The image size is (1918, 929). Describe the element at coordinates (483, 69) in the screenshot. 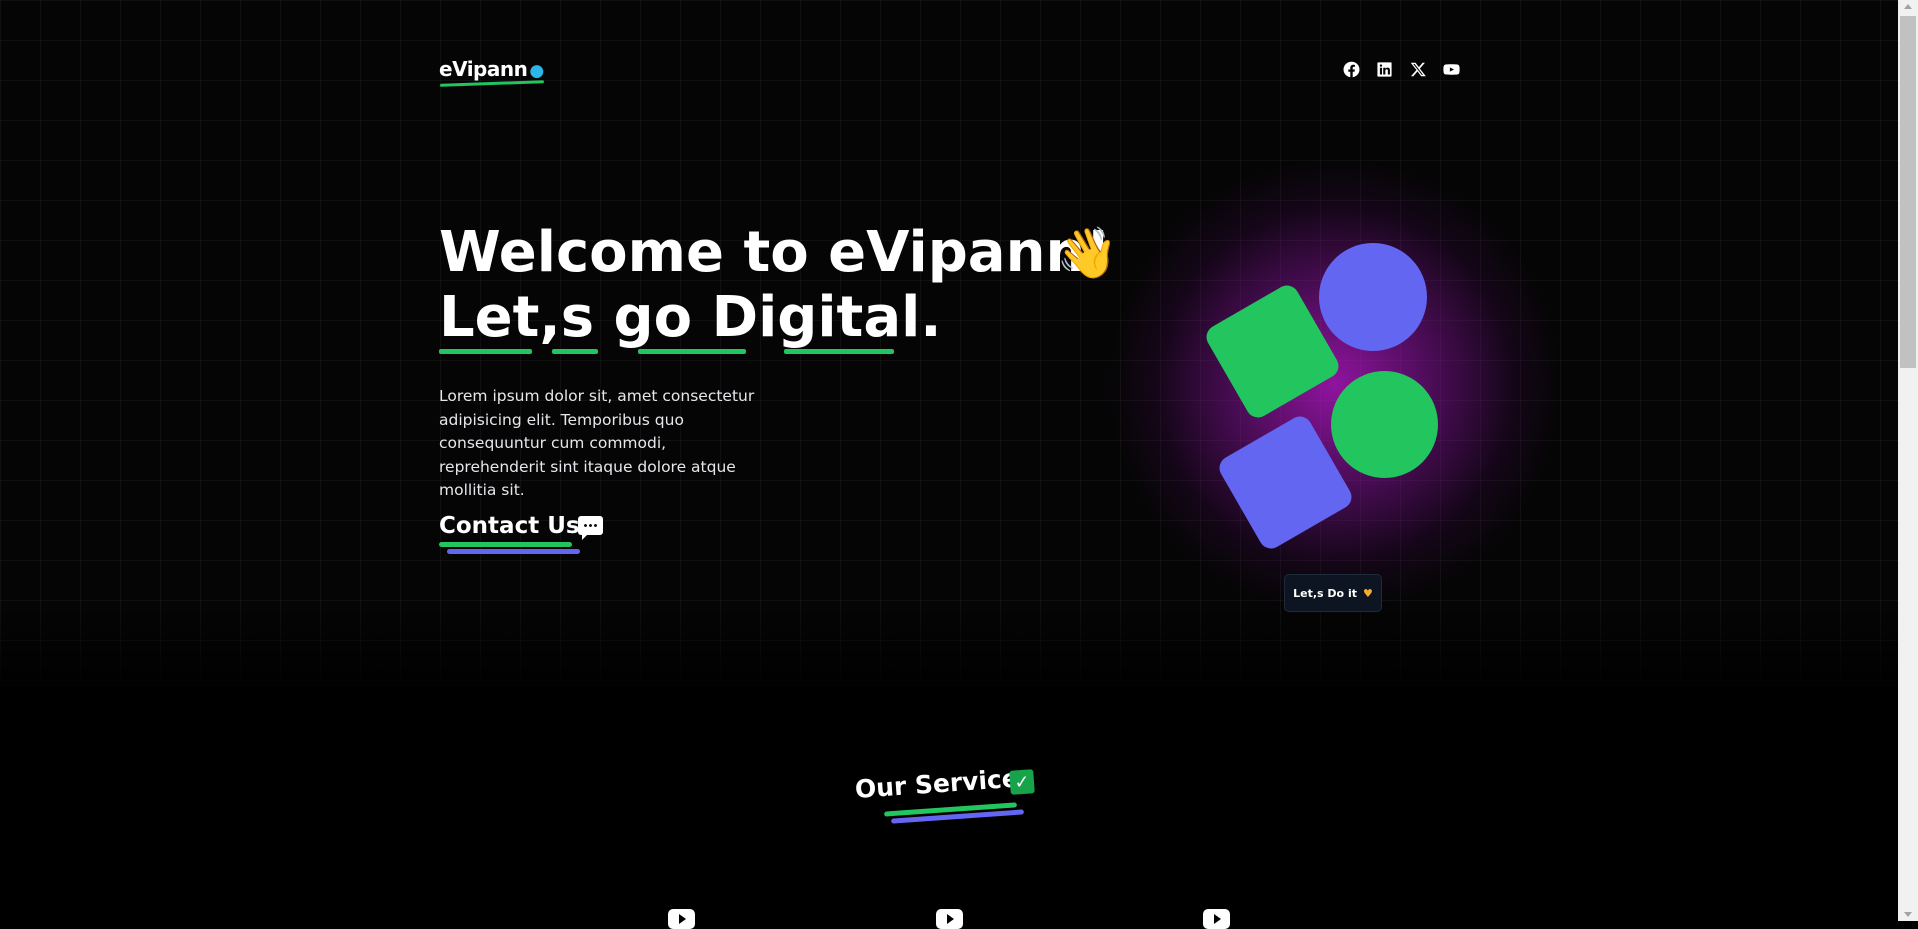

I see `logo-text: eVipann` at that location.